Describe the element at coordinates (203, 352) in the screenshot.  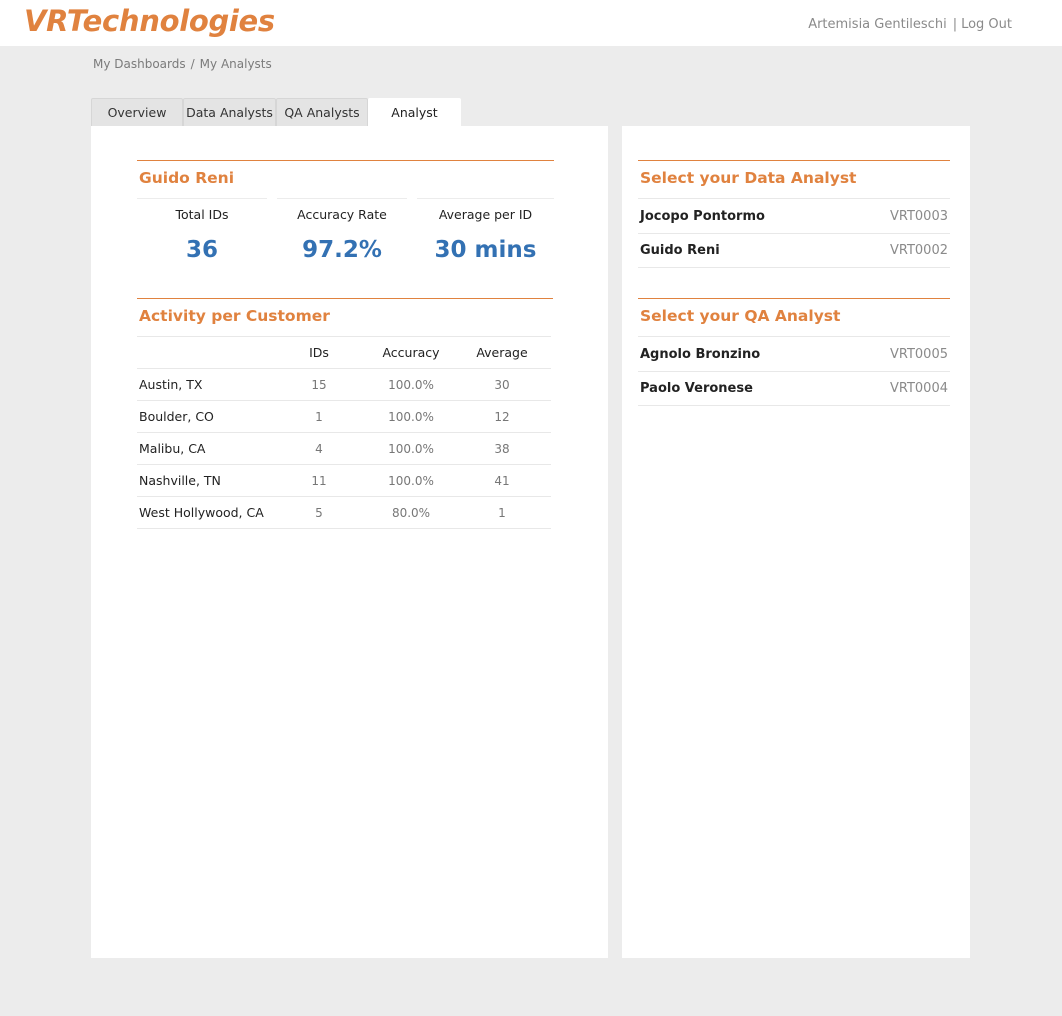
I see `column-header-customer` at that location.